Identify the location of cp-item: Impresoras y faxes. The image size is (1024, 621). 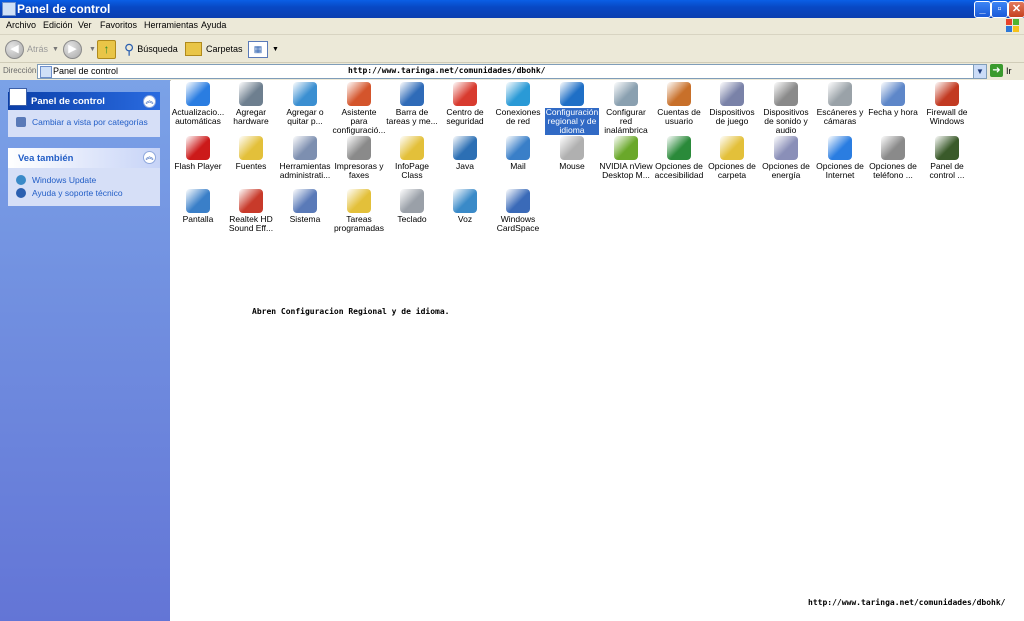
(359, 158).